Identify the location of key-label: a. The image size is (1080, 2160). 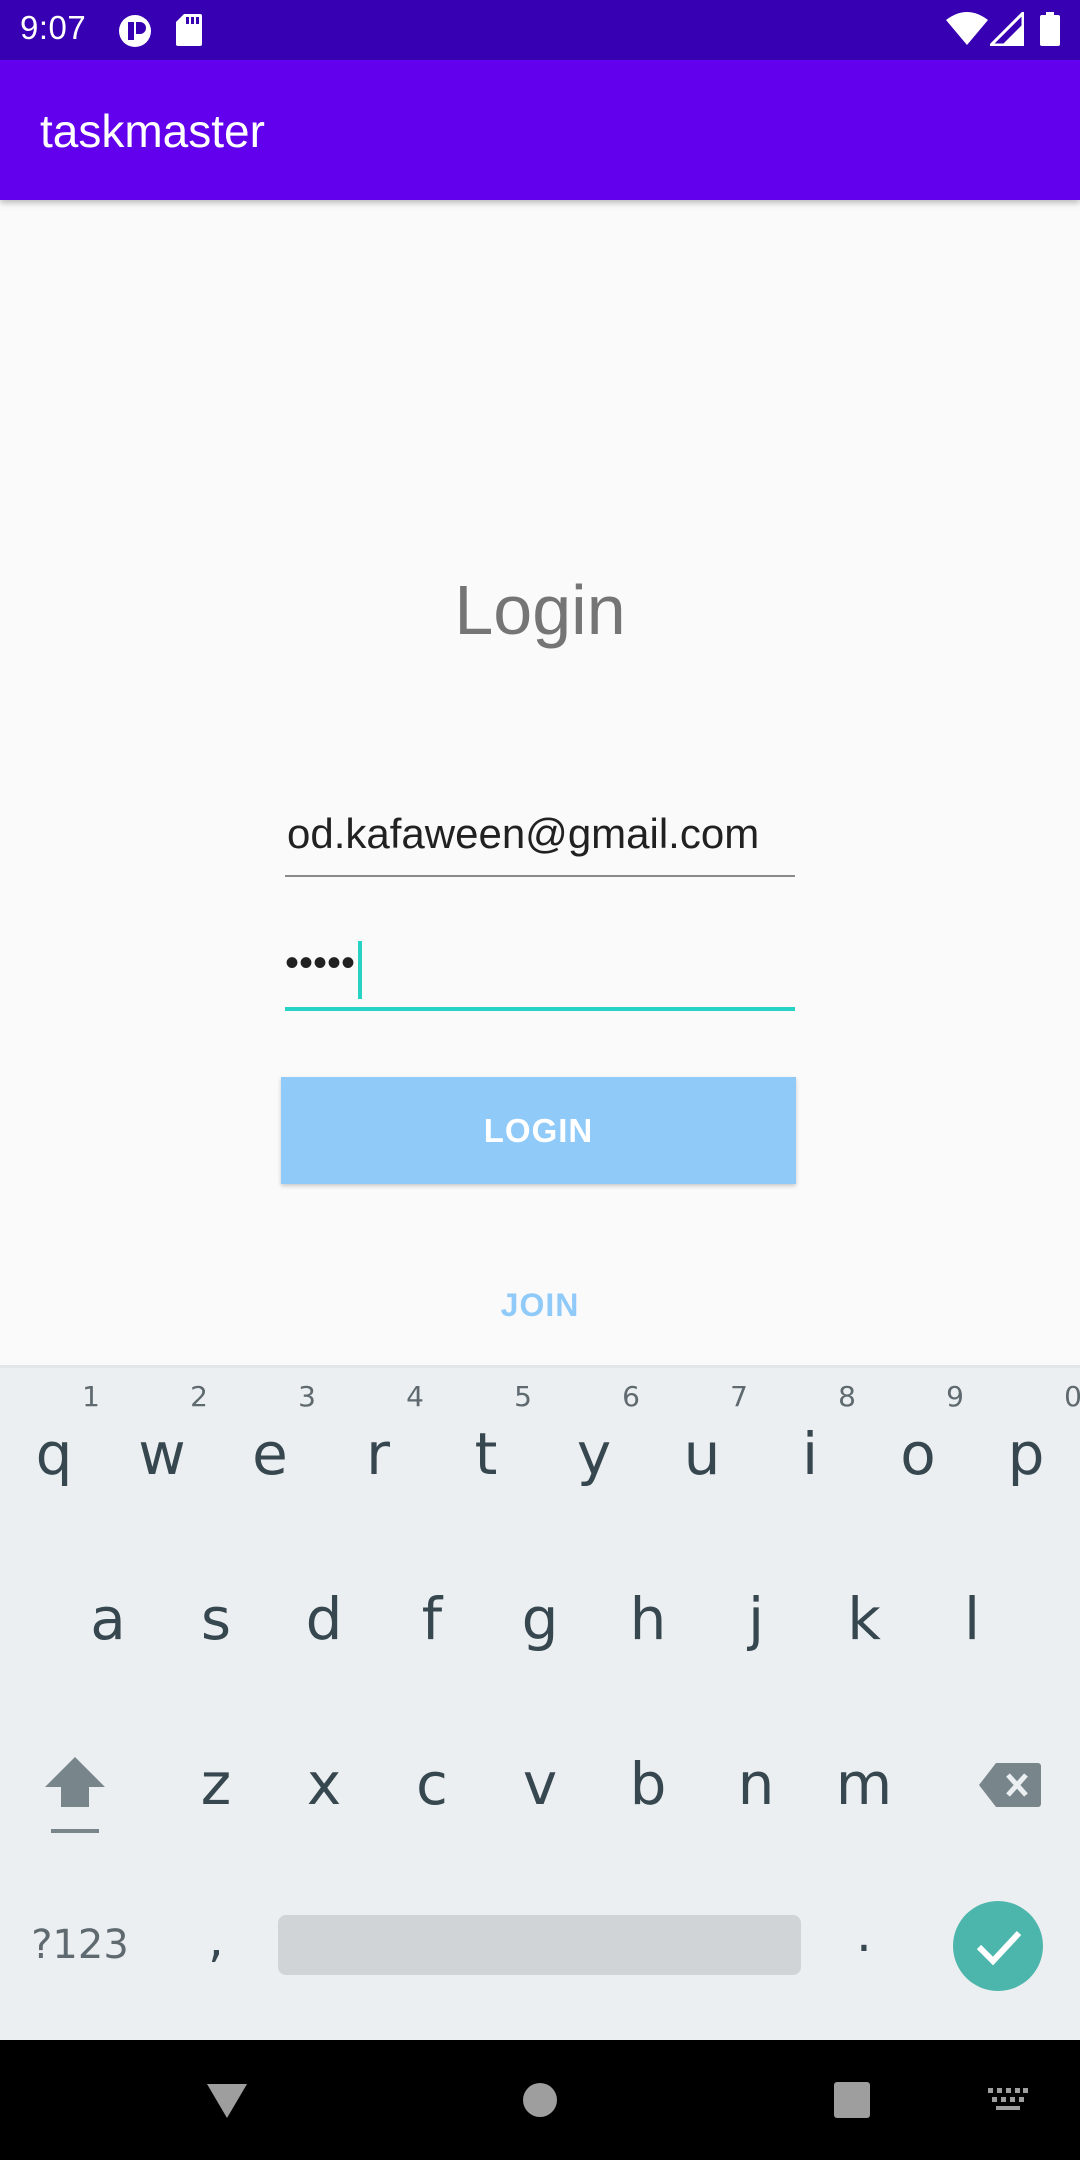
(108, 1619).